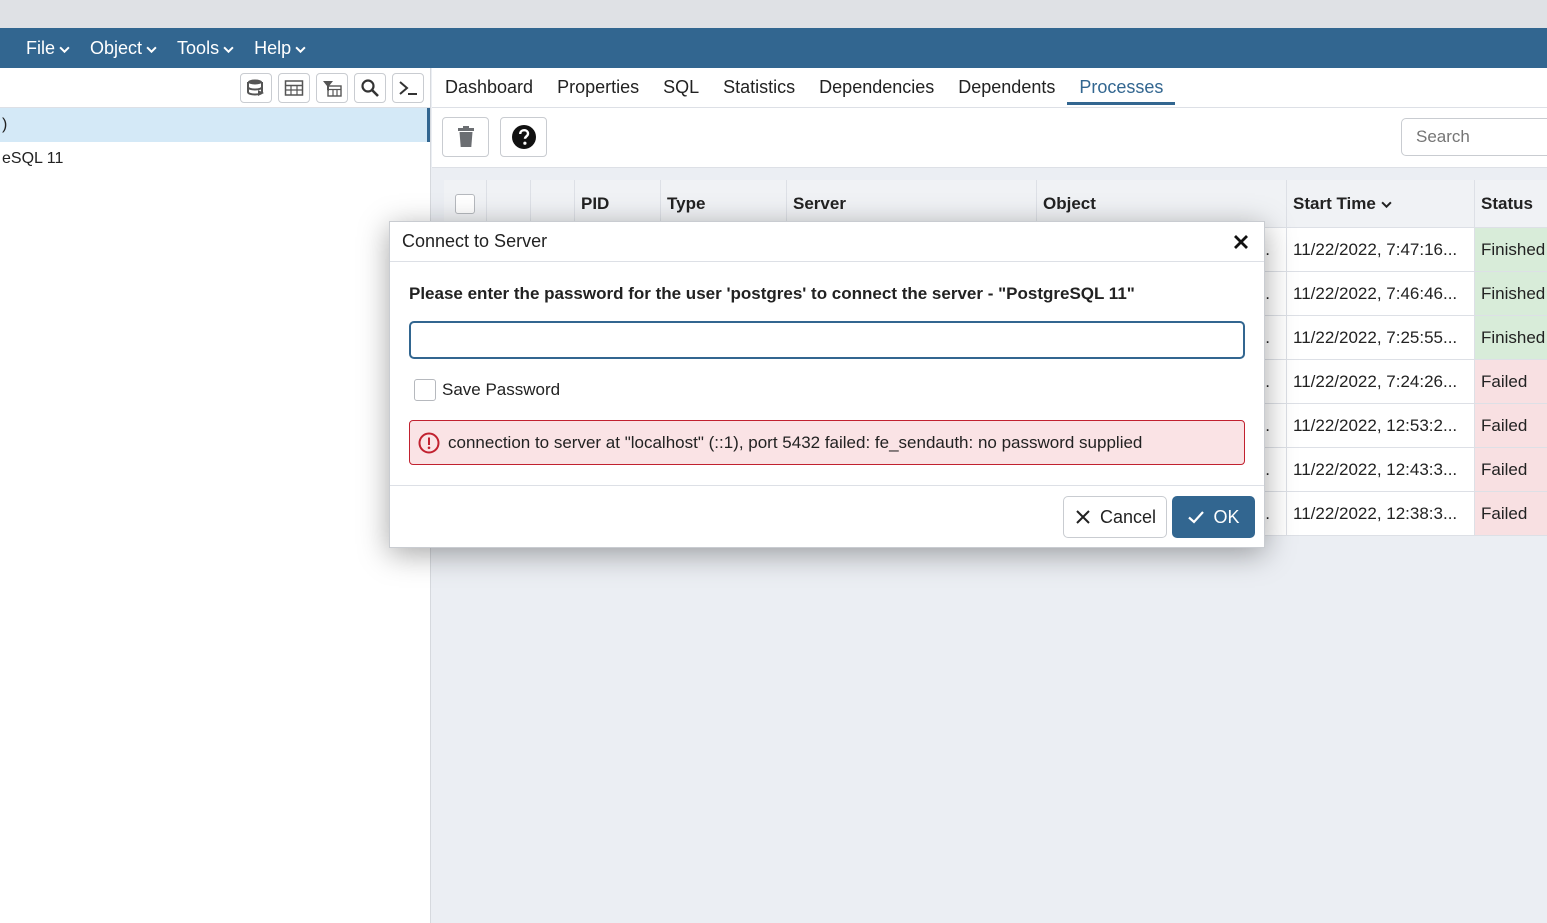 The image size is (1547, 923). What do you see at coordinates (989, 138) in the screenshot?
I see `processes-toolbar` at bounding box center [989, 138].